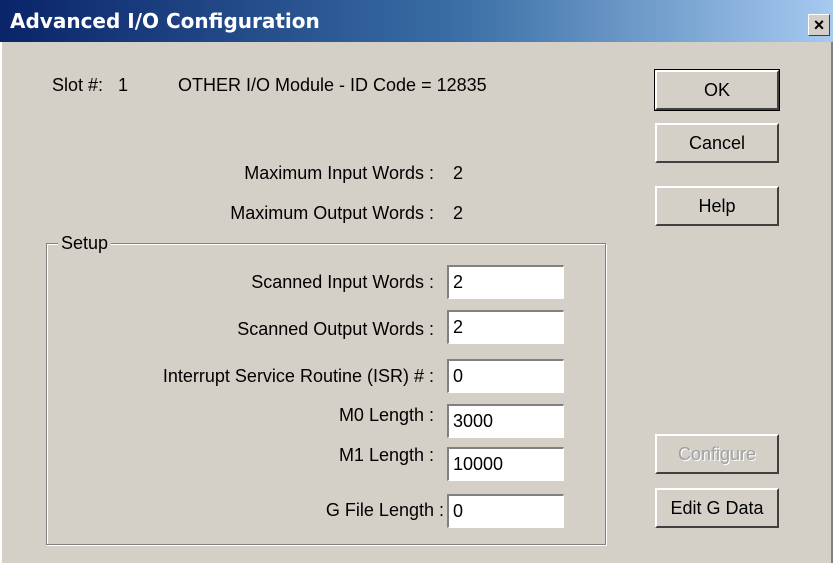  I want to click on window-border-left, so click(1, 302).